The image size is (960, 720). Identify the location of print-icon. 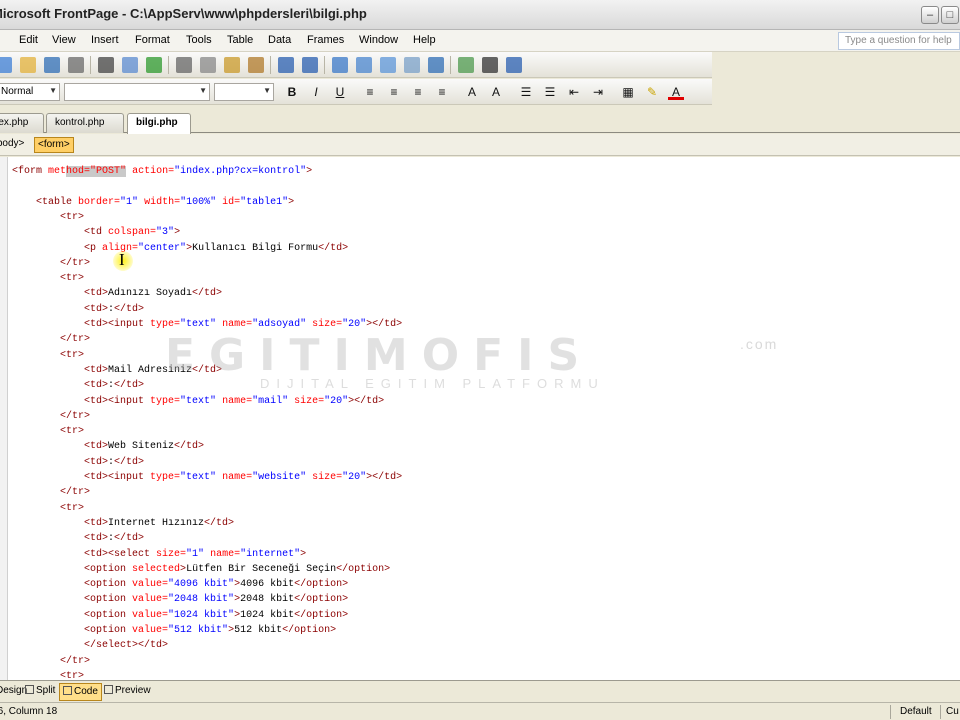
(106, 65).